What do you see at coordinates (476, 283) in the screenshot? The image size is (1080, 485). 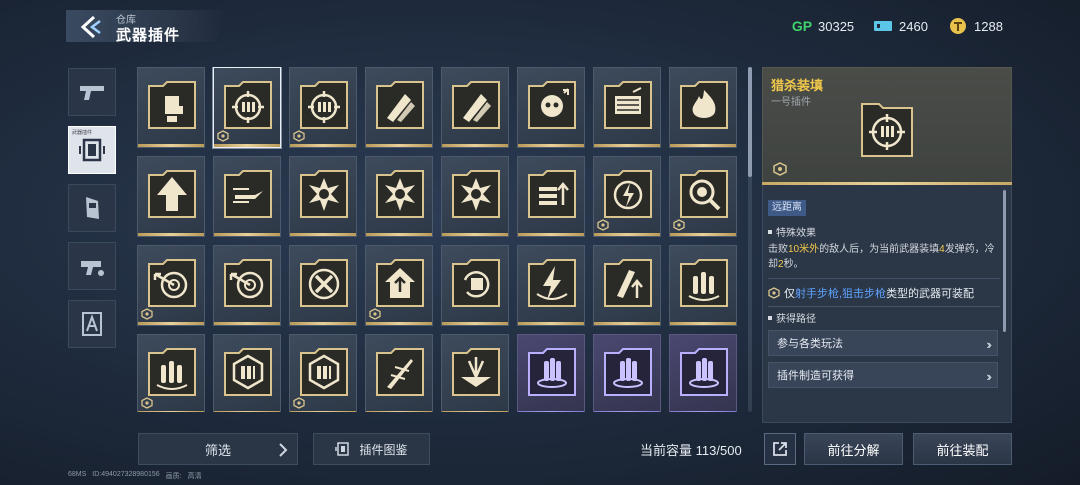 I see `fist-reload-icon` at bounding box center [476, 283].